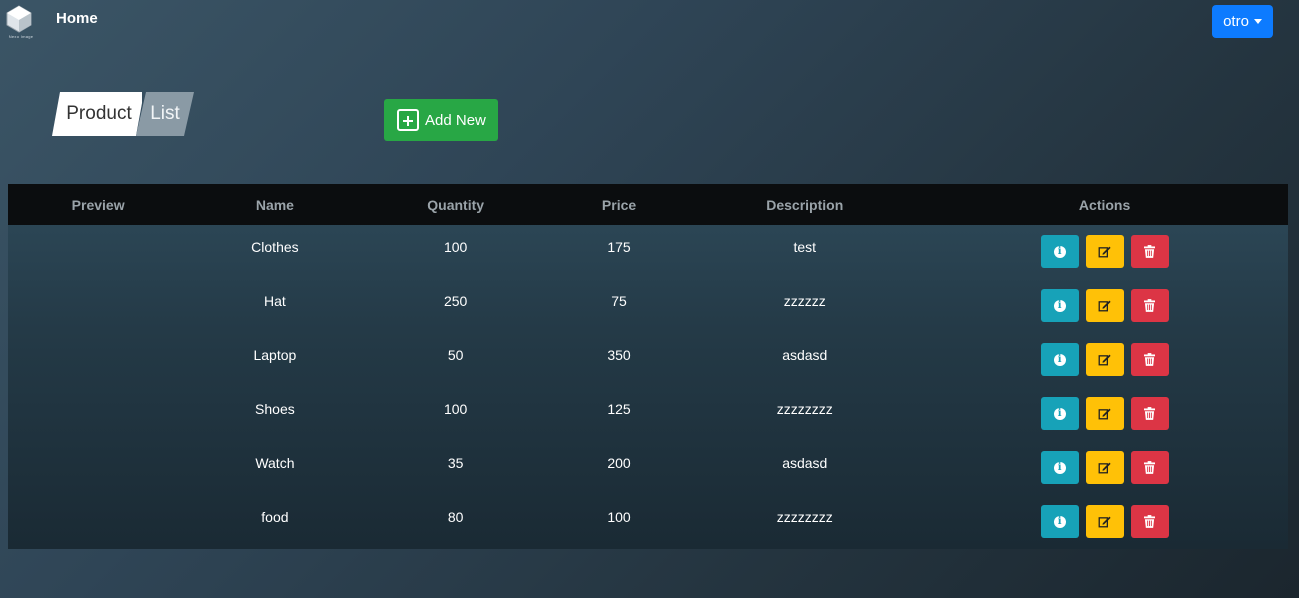  I want to click on table-row: Watch 35 200 asdasd i, so click(648, 468).